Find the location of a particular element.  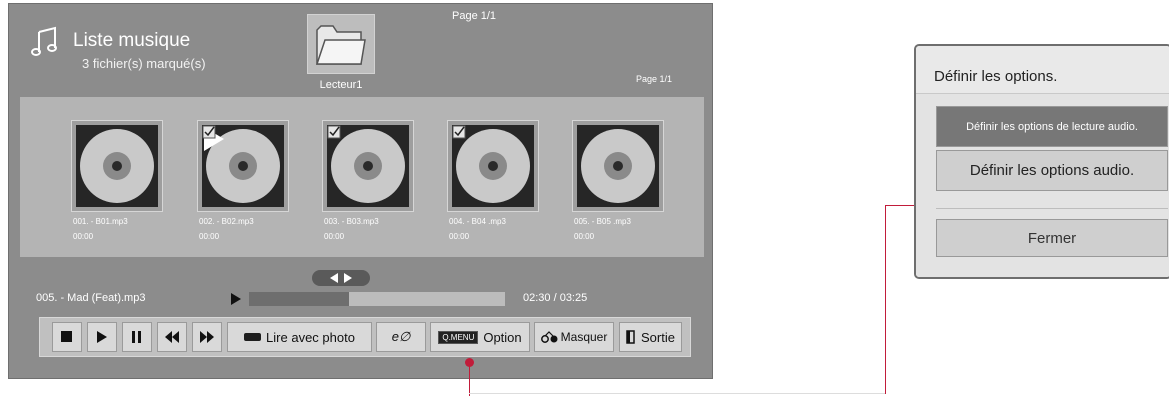

music-note-icon is located at coordinates (44, 41).